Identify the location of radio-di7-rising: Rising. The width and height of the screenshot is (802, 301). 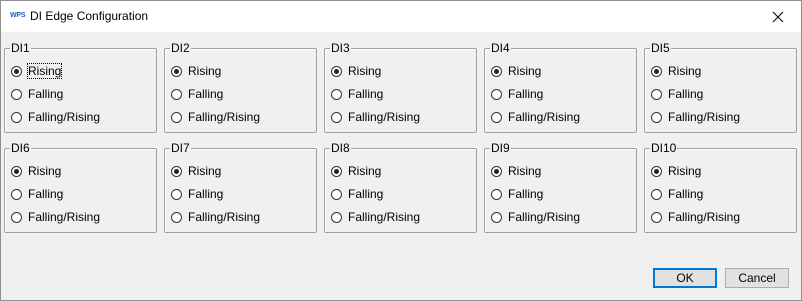
(196, 171).